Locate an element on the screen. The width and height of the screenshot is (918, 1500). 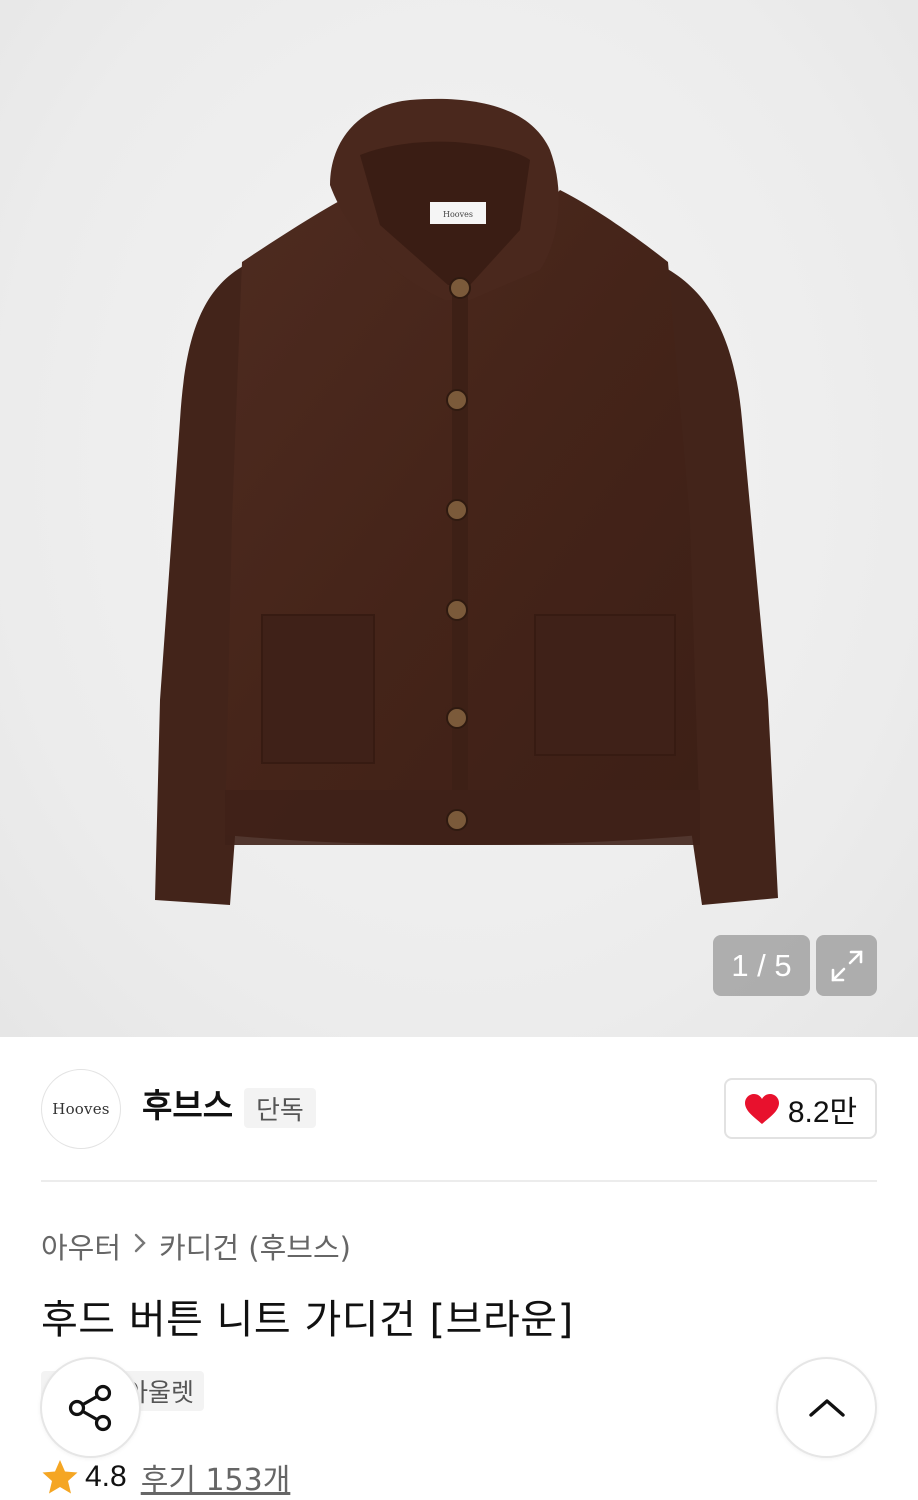
rating: 4.8 후기 153개 is located at coordinates (165, 1477).